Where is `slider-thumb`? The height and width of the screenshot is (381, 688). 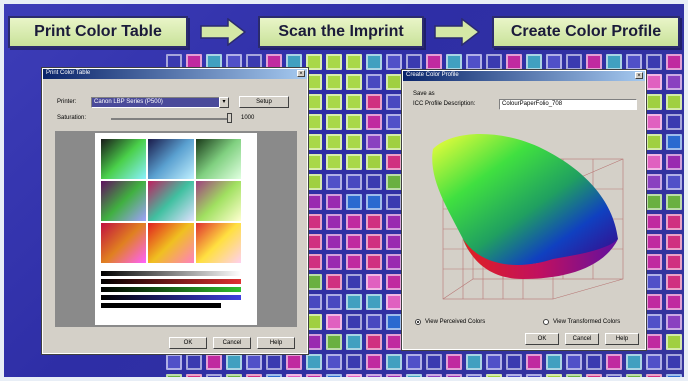
slider-thumb is located at coordinates (229, 118).